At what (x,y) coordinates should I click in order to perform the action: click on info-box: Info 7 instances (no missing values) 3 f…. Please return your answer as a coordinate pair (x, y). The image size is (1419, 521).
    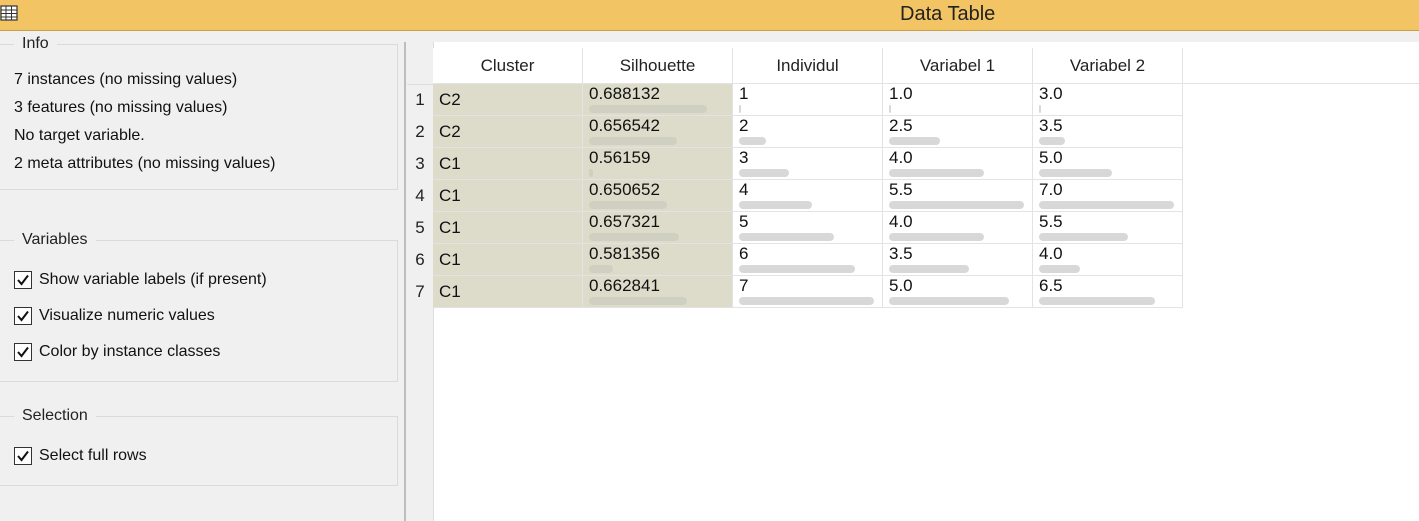
    Looking at the image, I should click on (199, 112).